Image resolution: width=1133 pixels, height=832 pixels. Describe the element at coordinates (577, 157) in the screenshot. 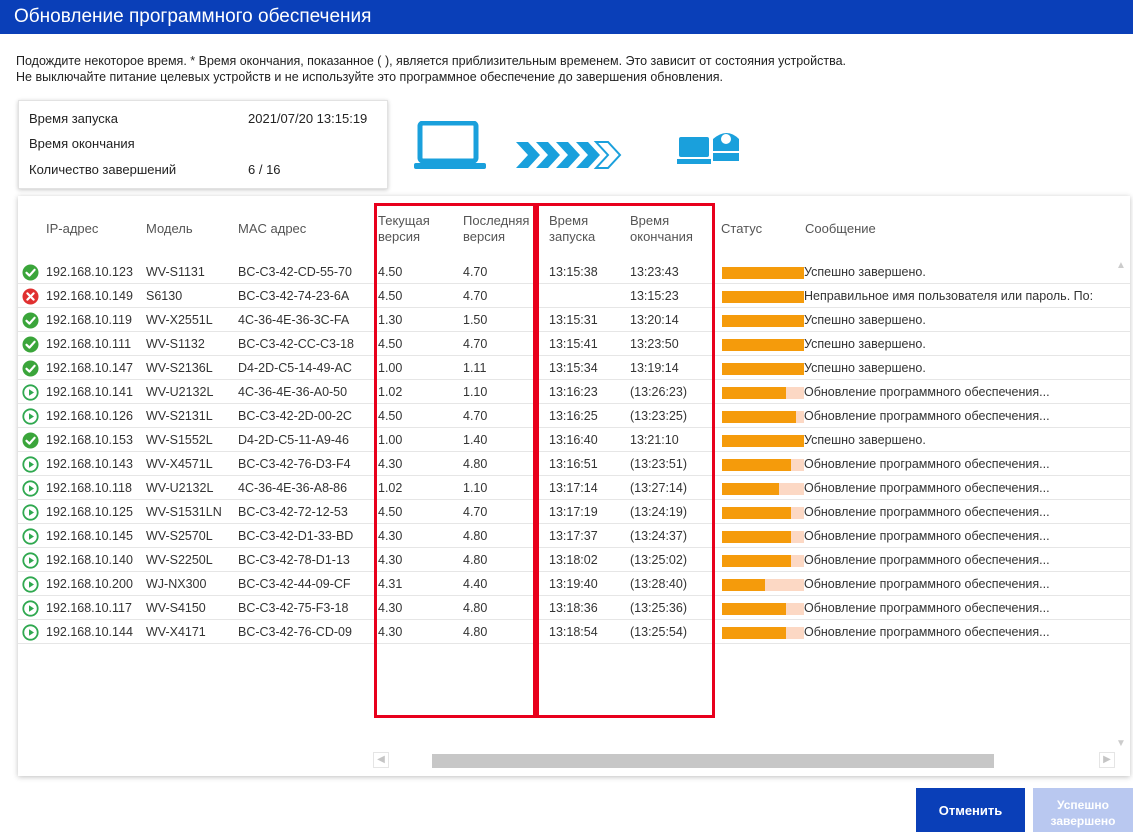

I see `arrows-icon` at that location.